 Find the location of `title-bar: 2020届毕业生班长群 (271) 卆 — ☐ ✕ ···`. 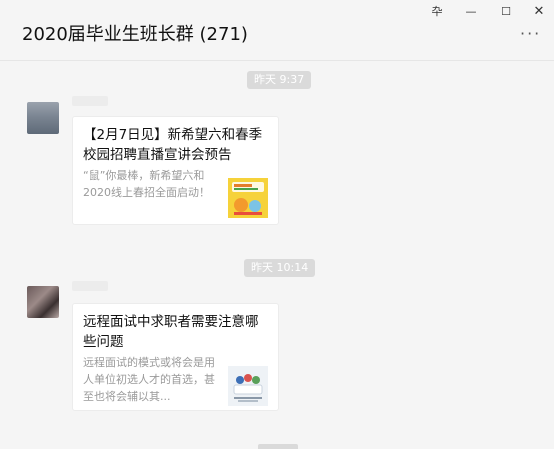

title-bar: 2020届毕业生班长群 (271) 卆 — ☐ ✕ ··· is located at coordinates (277, 30).